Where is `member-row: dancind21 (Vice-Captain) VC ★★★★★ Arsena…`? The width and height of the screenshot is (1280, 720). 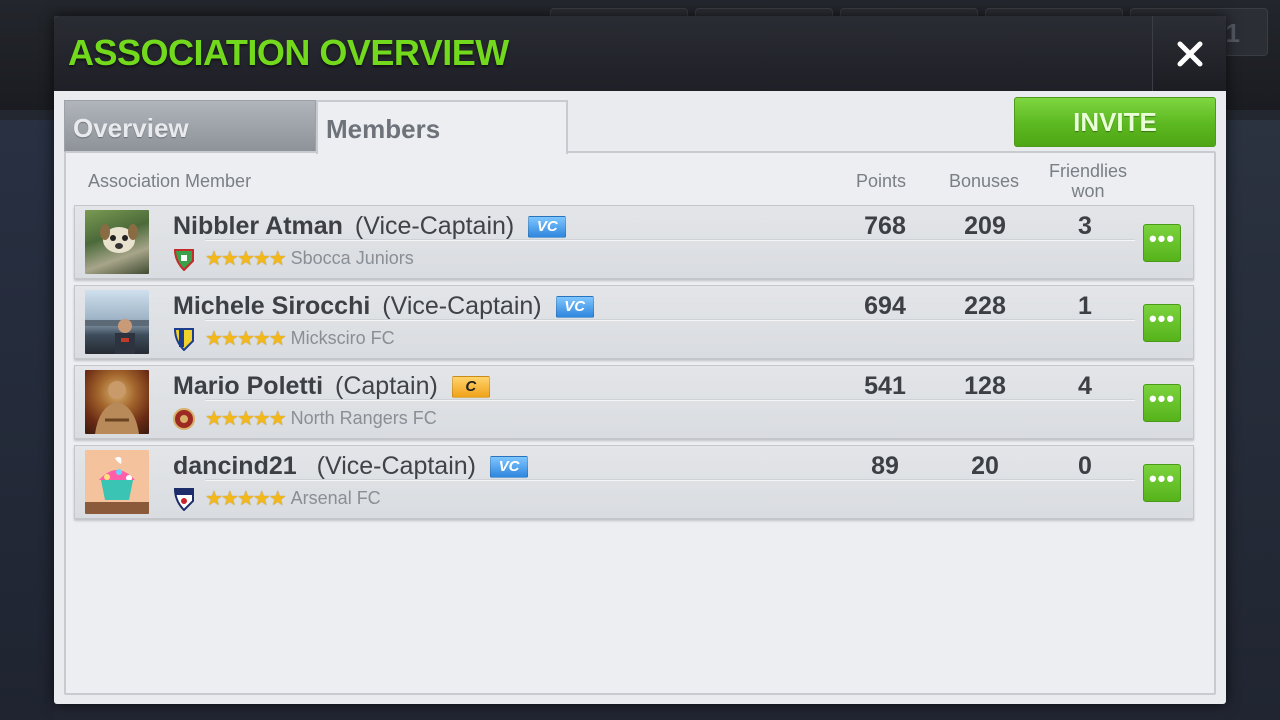
member-row: dancind21 (Vice-Captain) VC ★★★★★ Arsena… is located at coordinates (634, 482).